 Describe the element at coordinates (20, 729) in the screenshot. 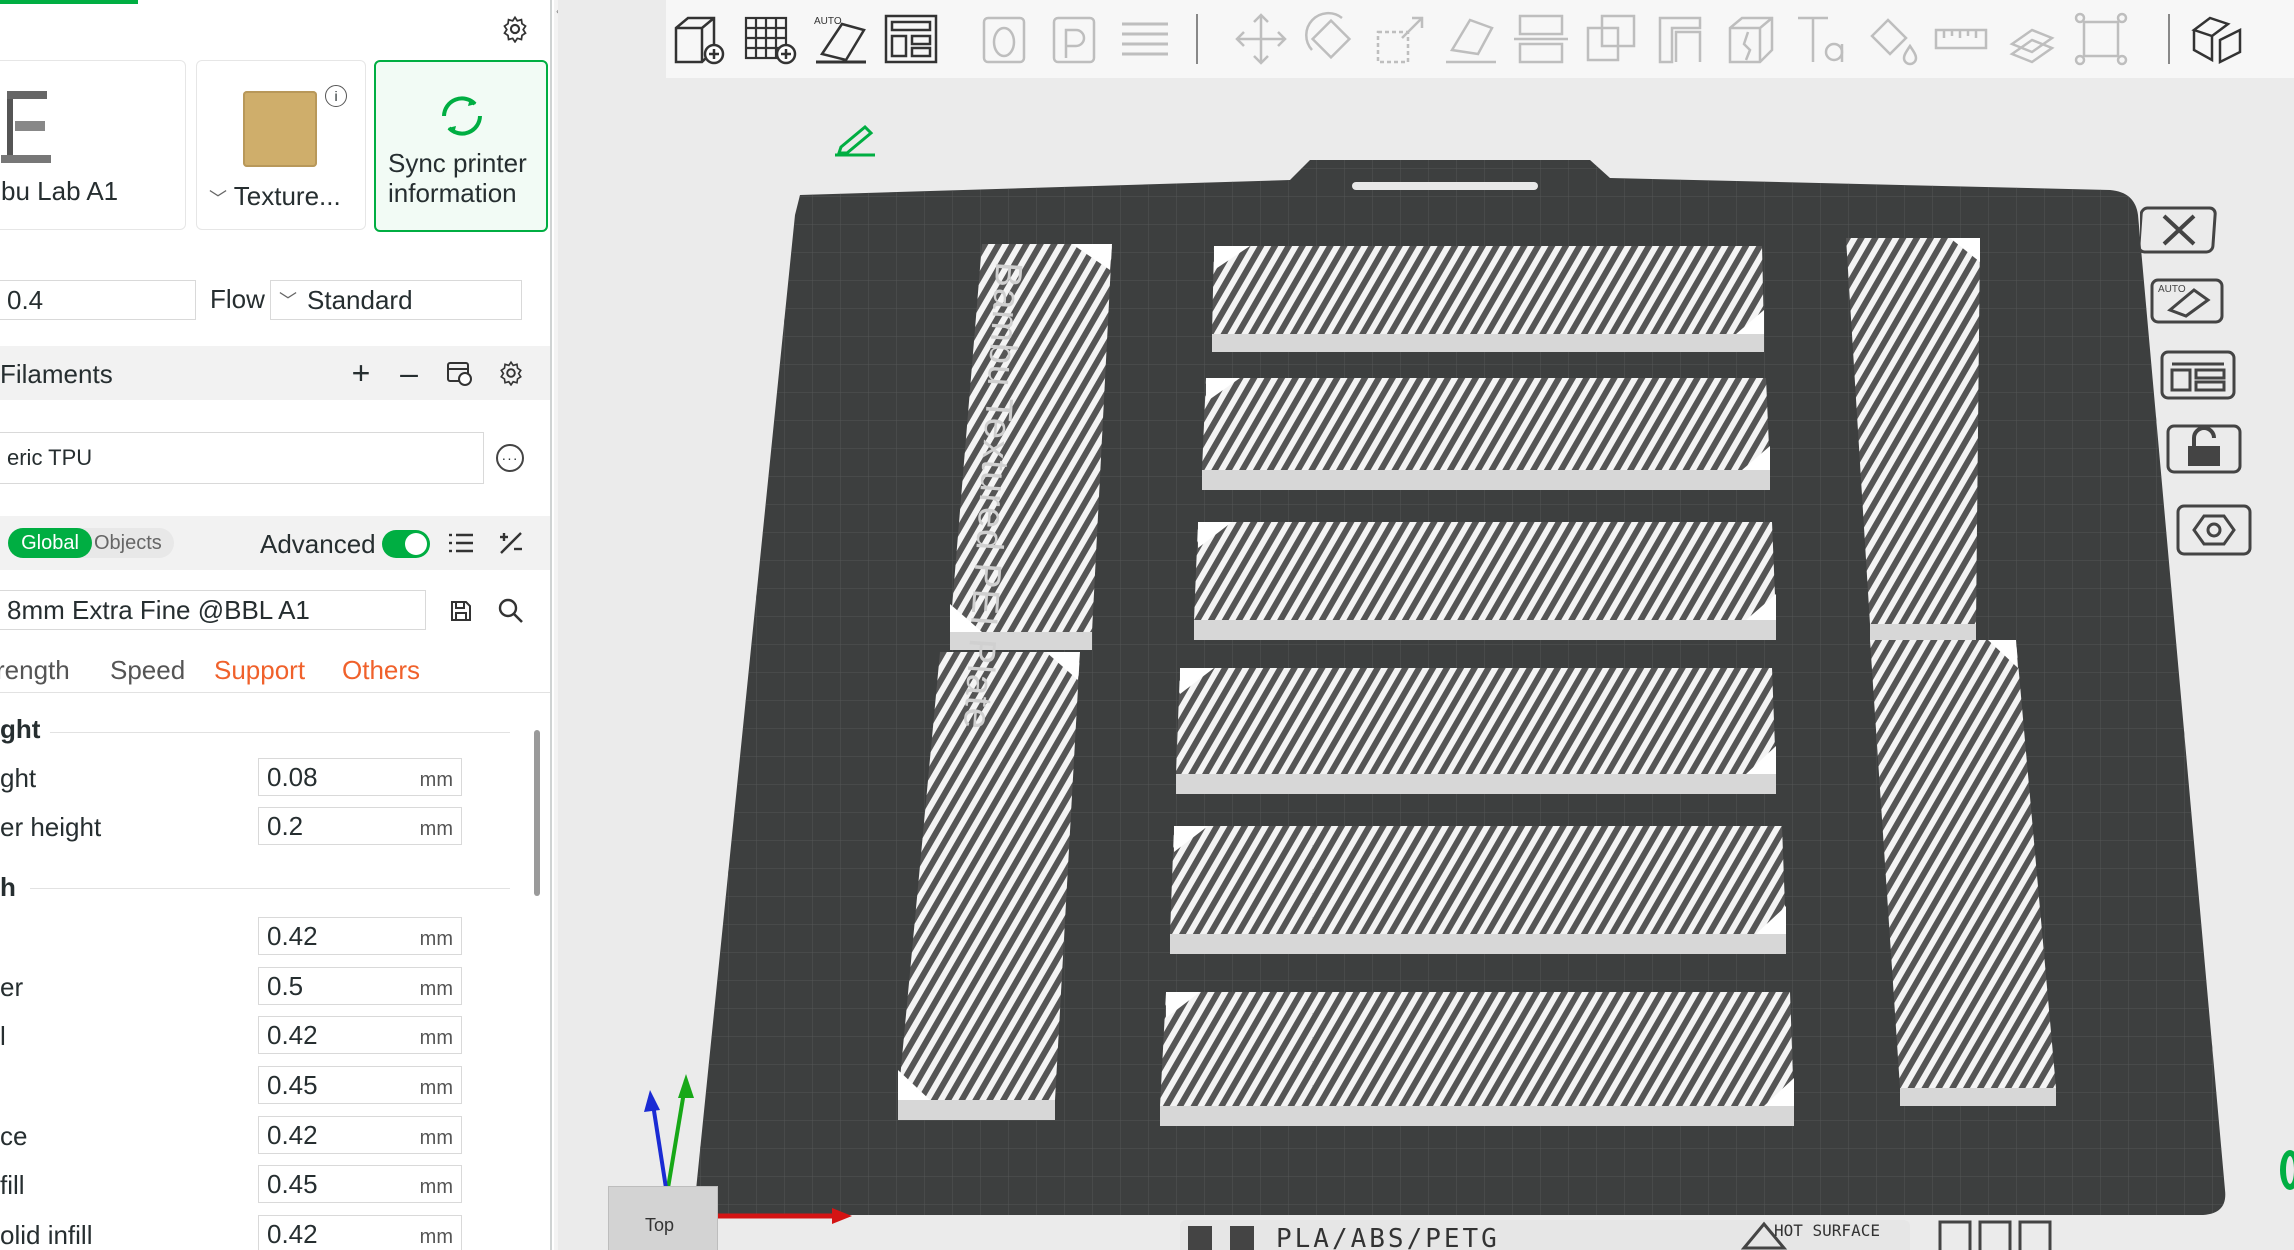

I see `section-layer-height: ght` at that location.